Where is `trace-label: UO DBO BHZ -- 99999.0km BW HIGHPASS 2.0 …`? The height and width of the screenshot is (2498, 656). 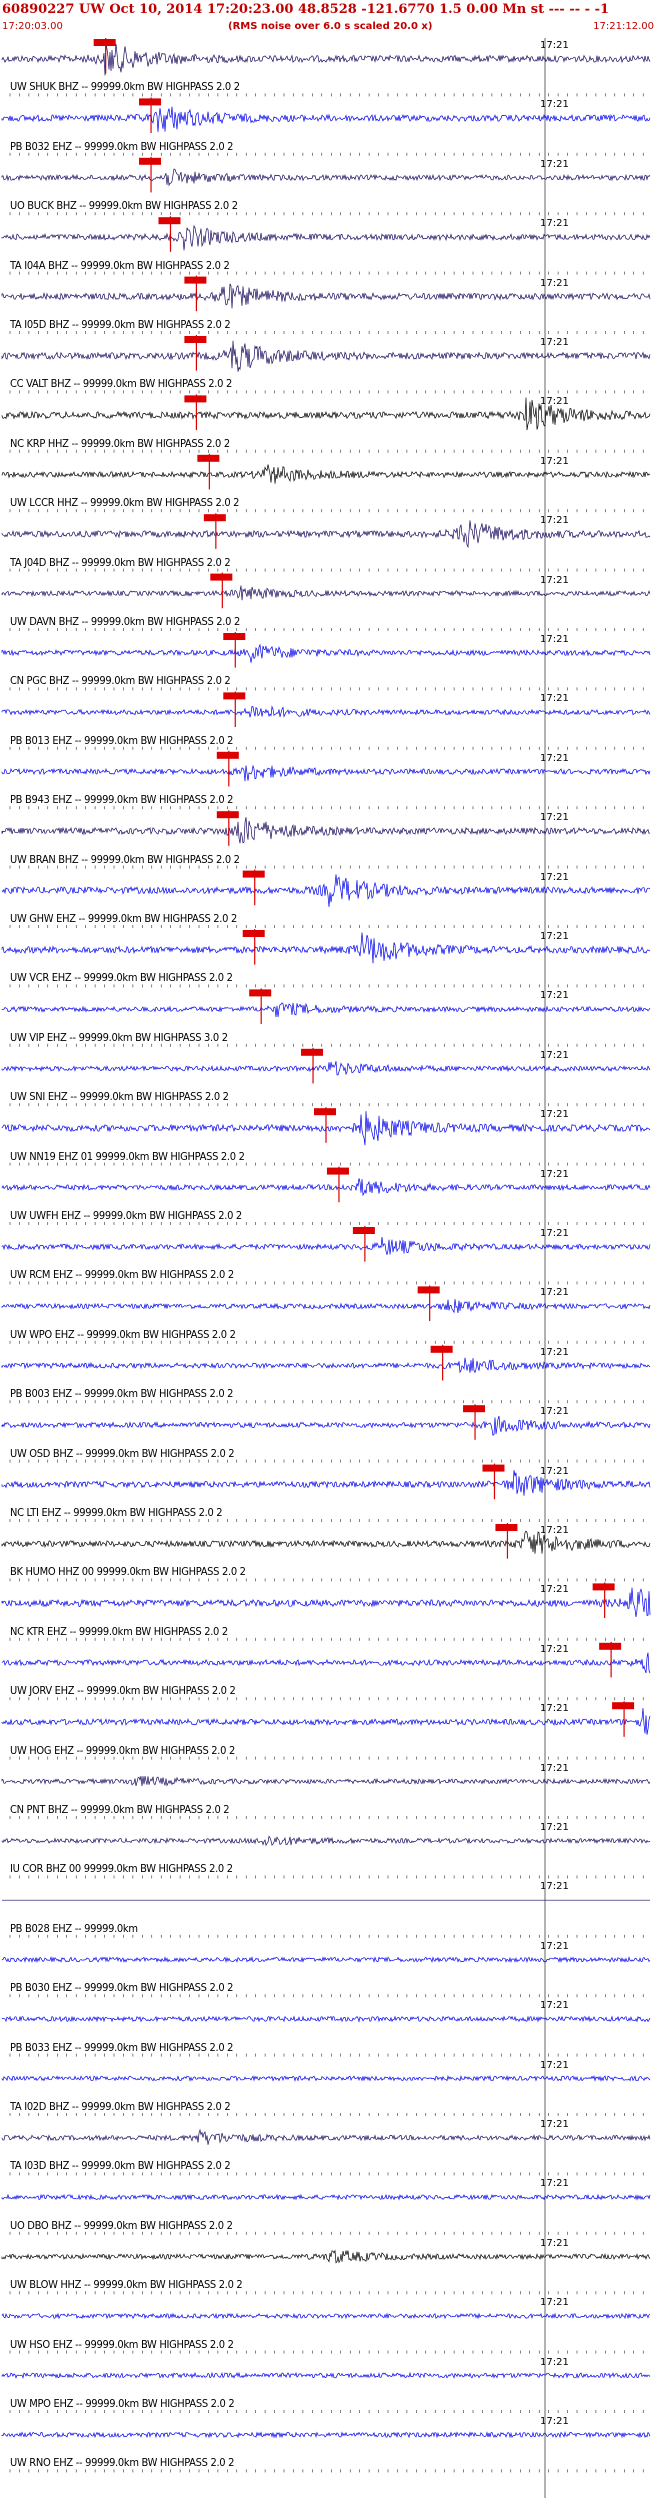 trace-label: UO DBO BHZ -- 99999.0km BW HIGHPASS 2.0 … is located at coordinates (121, 2225).